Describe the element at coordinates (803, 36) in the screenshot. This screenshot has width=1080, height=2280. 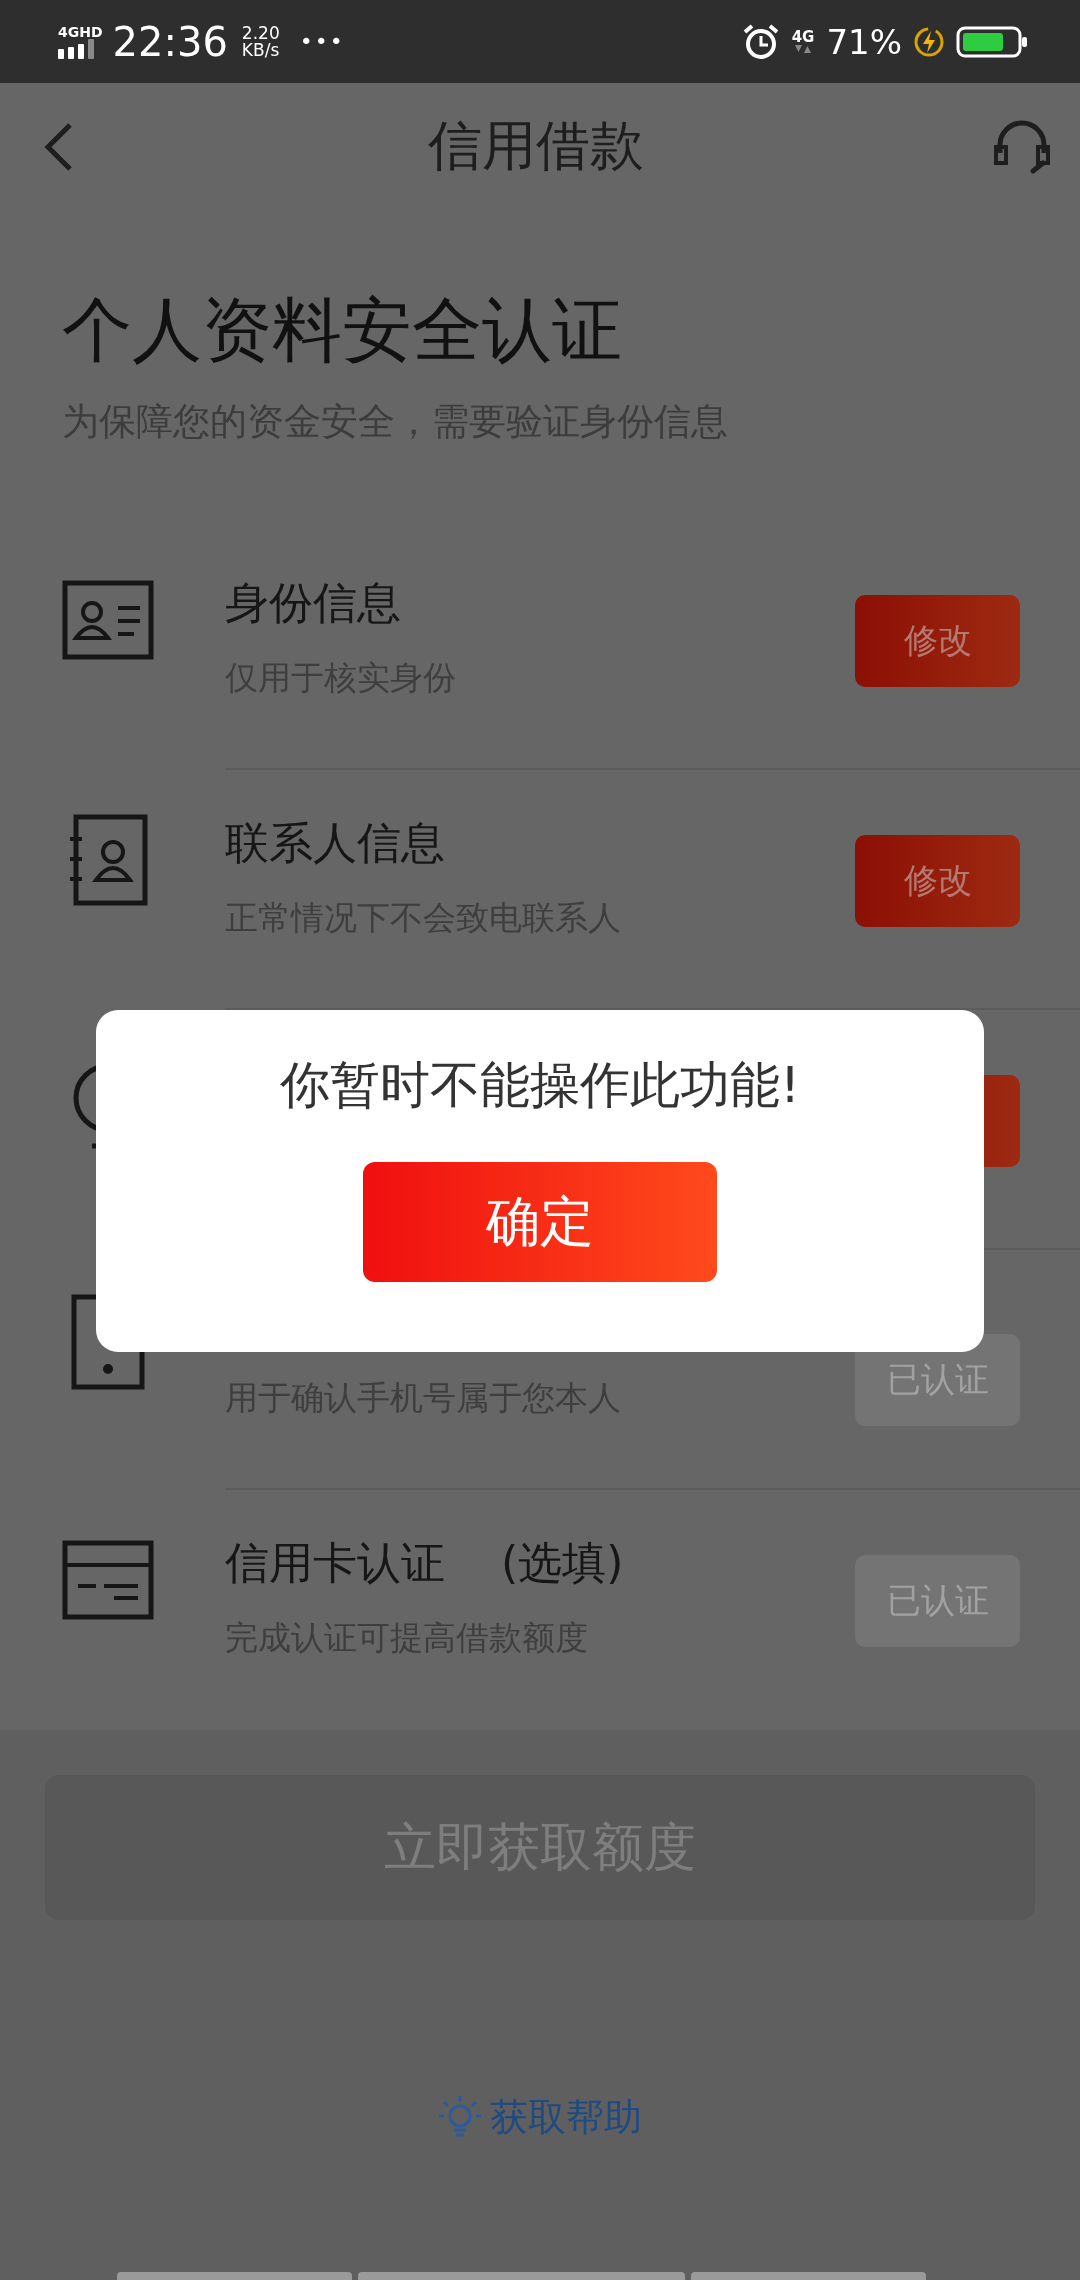
I see `cell-network: 4G` at that location.